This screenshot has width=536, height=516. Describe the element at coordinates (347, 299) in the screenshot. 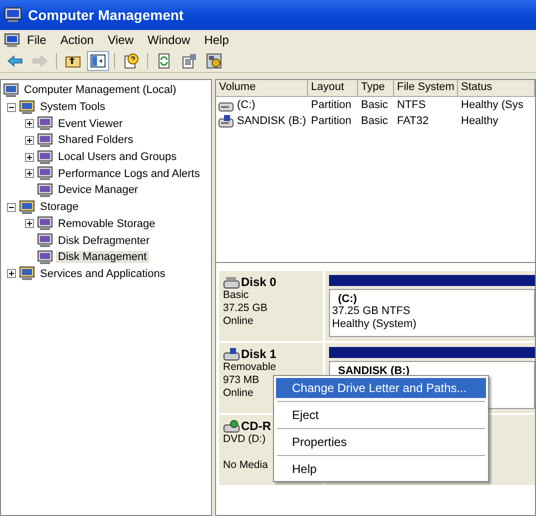

I see `partition-name: (C:)` at that location.